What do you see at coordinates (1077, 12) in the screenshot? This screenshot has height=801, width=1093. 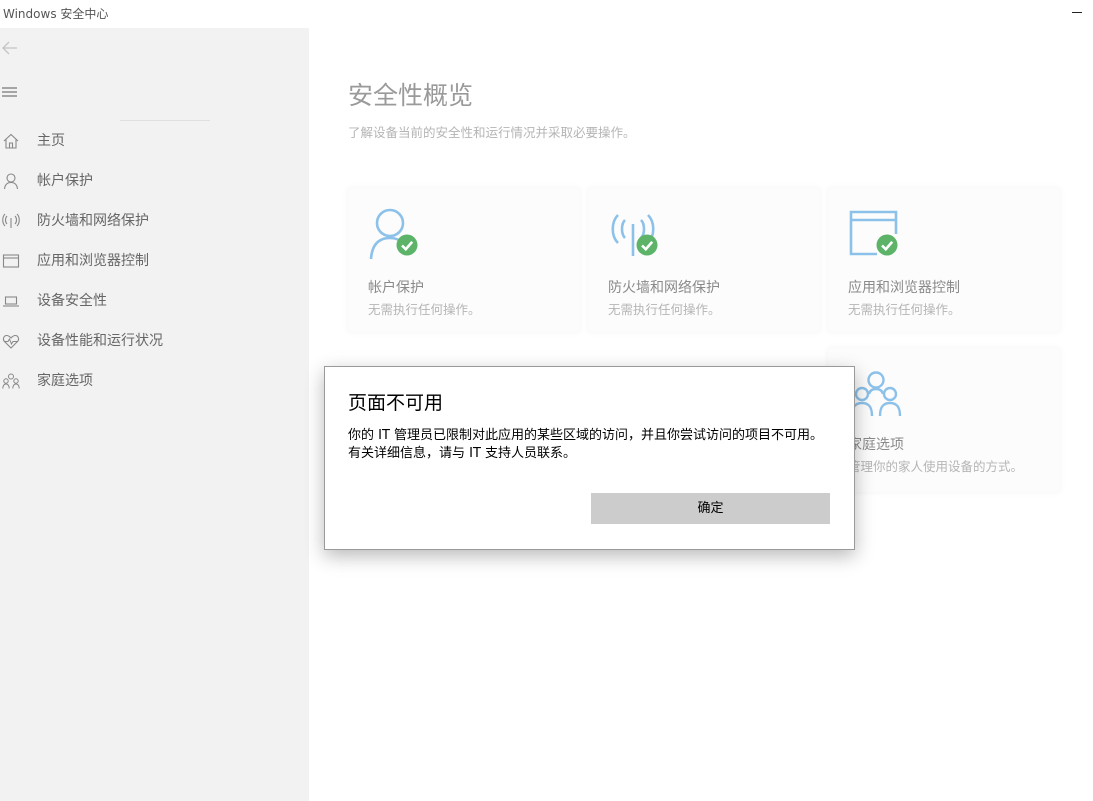 I see `minimize-button` at bounding box center [1077, 12].